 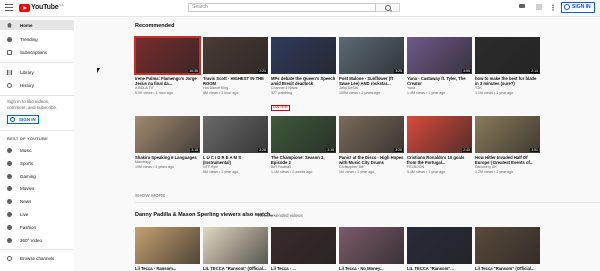 What do you see at coordinates (37, 163) in the screenshot?
I see `sidebar-item-sports: Sports` at bounding box center [37, 163].